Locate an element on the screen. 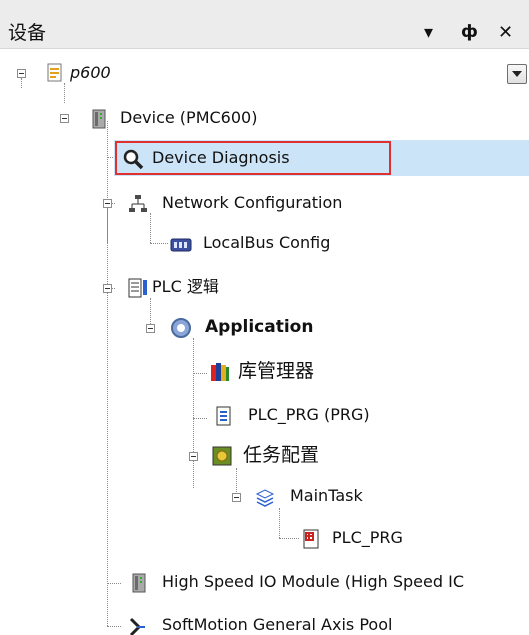 The height and width of the screenshot is (635, 529). task-stack-icon is located at coordinates (265, 497).